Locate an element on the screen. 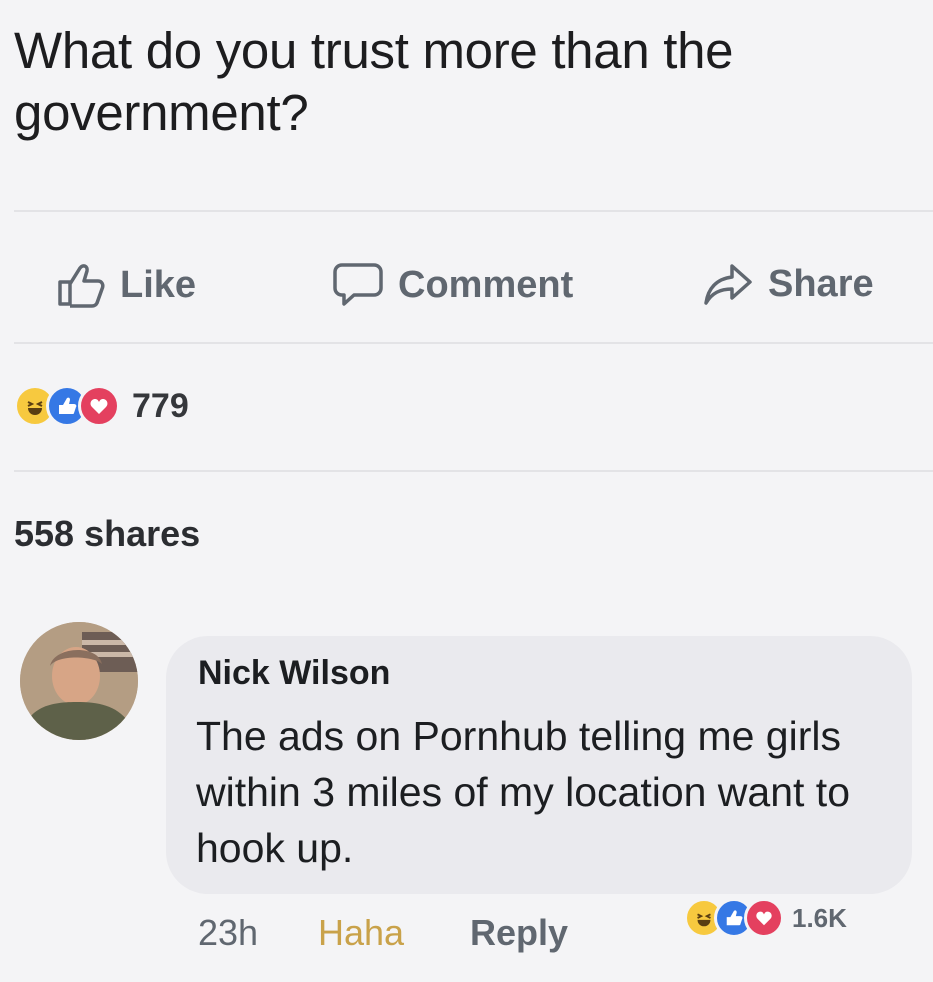  comment-reply-link: Reply is located at coordinates (519, 933).